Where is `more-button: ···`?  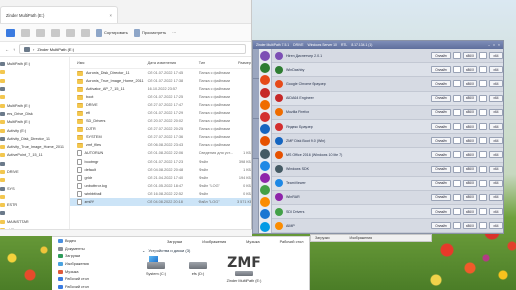
more-button: ··· is located at coordinates (174, 32).